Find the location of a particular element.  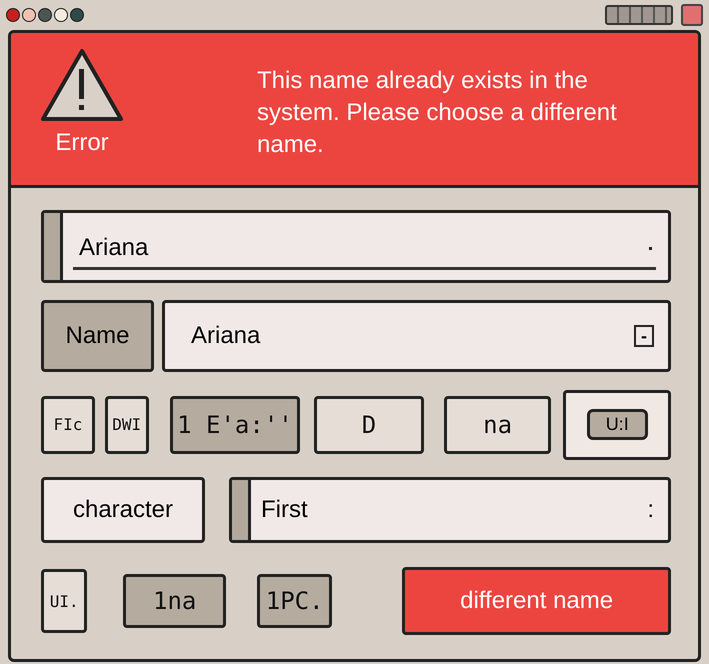

first-name-field: First : is located at coordinates (450, 510).